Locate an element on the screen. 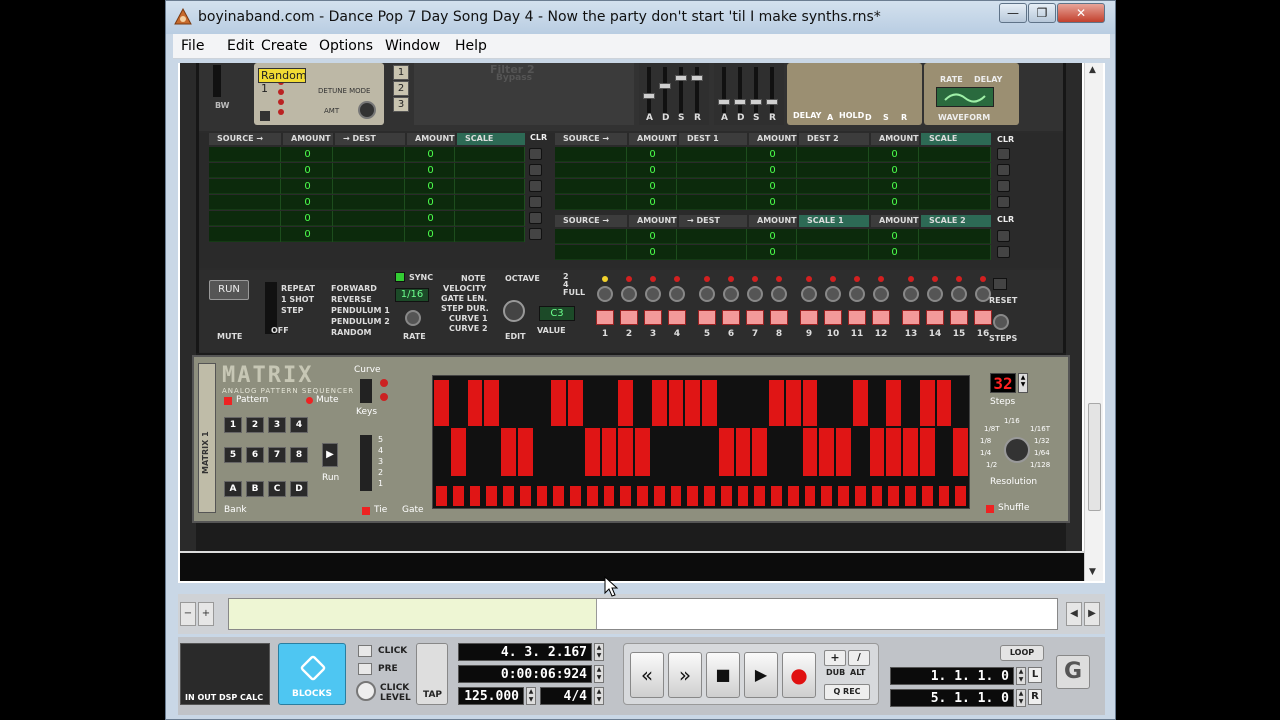 The height and width of the screenshot is (720, 1280). pattern-key: 5 is located at coordinates (233, 455).